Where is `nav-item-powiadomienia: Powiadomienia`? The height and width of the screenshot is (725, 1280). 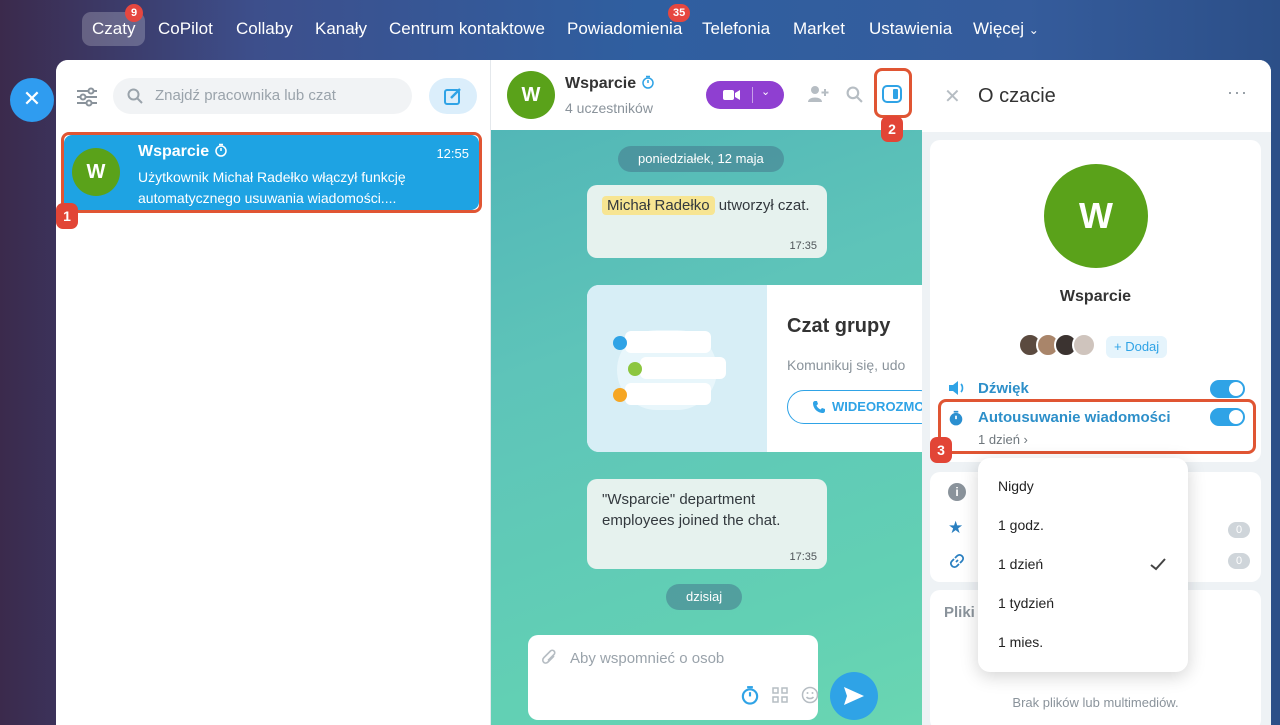
nav-item-powiadomienia: Powiadomienia is located at coordinates (624, 29).